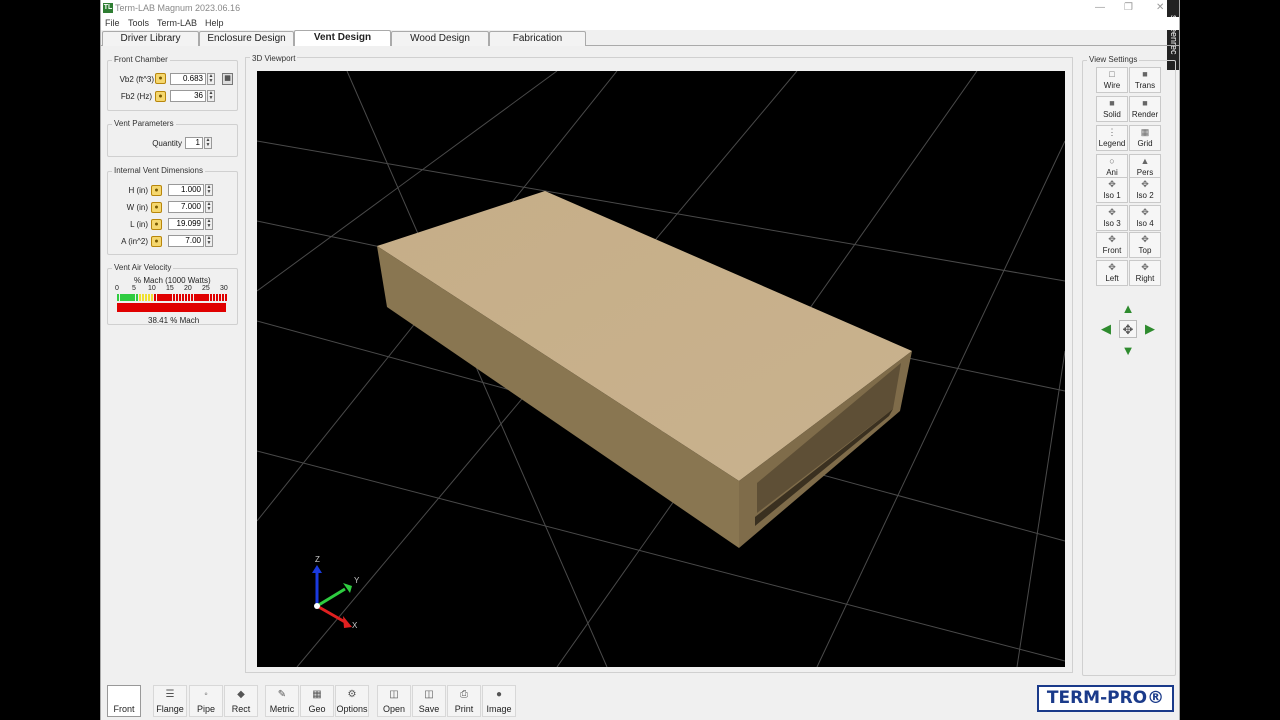  What do you see at coordinates (160, 96) in the screenshot?
I see `fb2-lock-icon: ●` at bounding box center [160, 96].